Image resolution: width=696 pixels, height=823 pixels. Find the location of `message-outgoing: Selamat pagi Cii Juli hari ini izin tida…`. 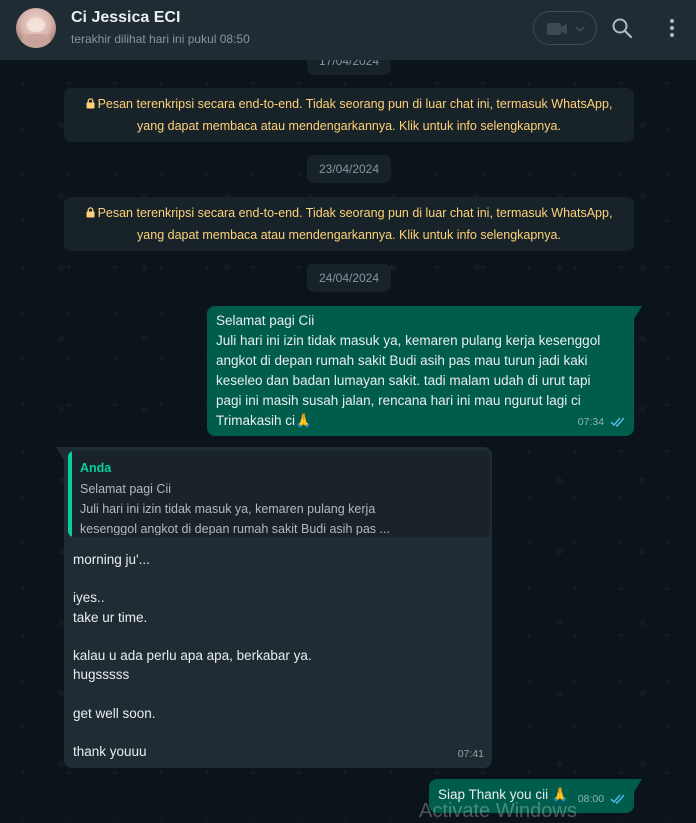

message-outgoing: Selamat pagi Cii Juli hari ini izin tida… is located at coordinates (424, 371).